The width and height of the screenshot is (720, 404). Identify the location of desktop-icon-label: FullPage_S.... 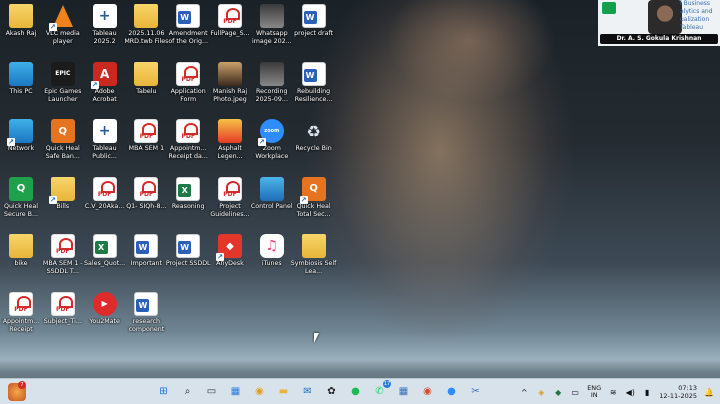
(230, 33).